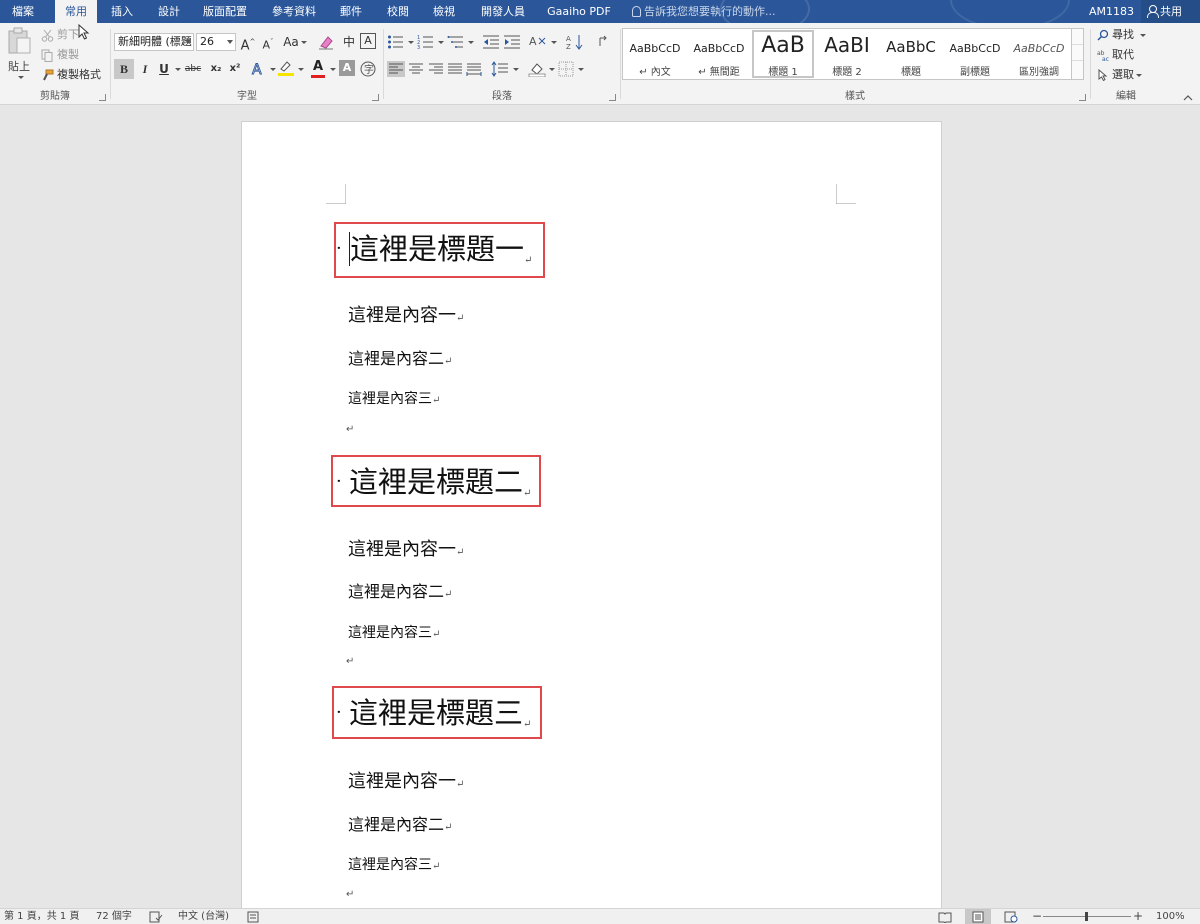 The image size is (1200, 924). What do you see at coordinates (512, 42) in the screenshot?
I see `increase-indent-icon` at bounding box center [512, 42].